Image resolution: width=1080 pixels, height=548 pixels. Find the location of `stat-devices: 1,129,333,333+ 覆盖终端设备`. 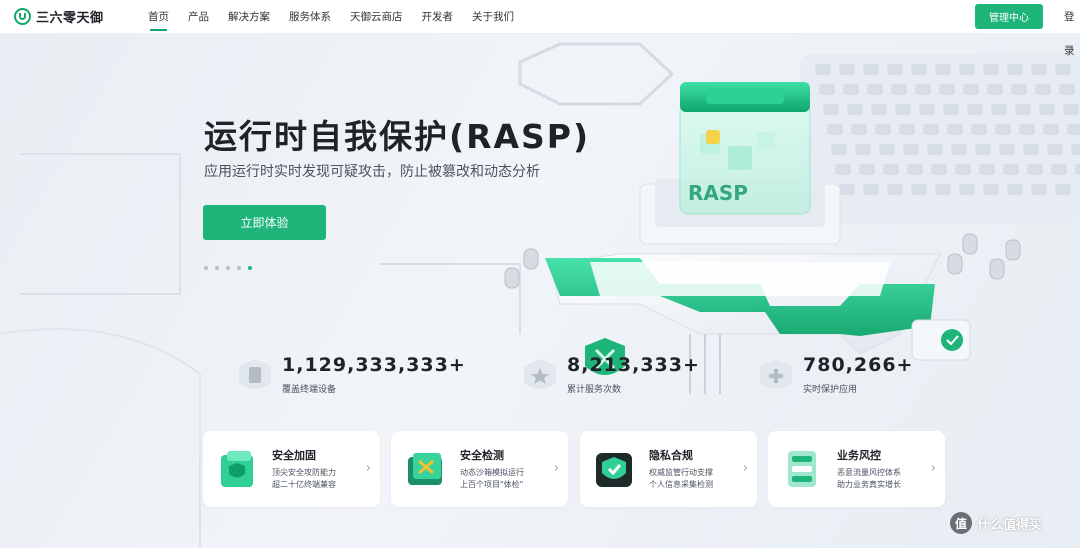

stat-devices: 1,129,333,333+ 覆盖终端设备 is located at coordinates (351, 375).